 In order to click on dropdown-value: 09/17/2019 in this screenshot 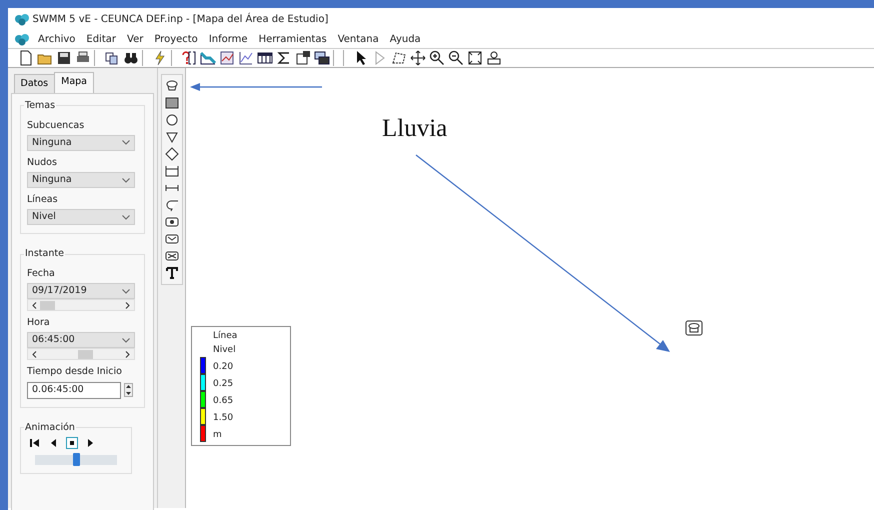, I will do `click(59, 291)`.